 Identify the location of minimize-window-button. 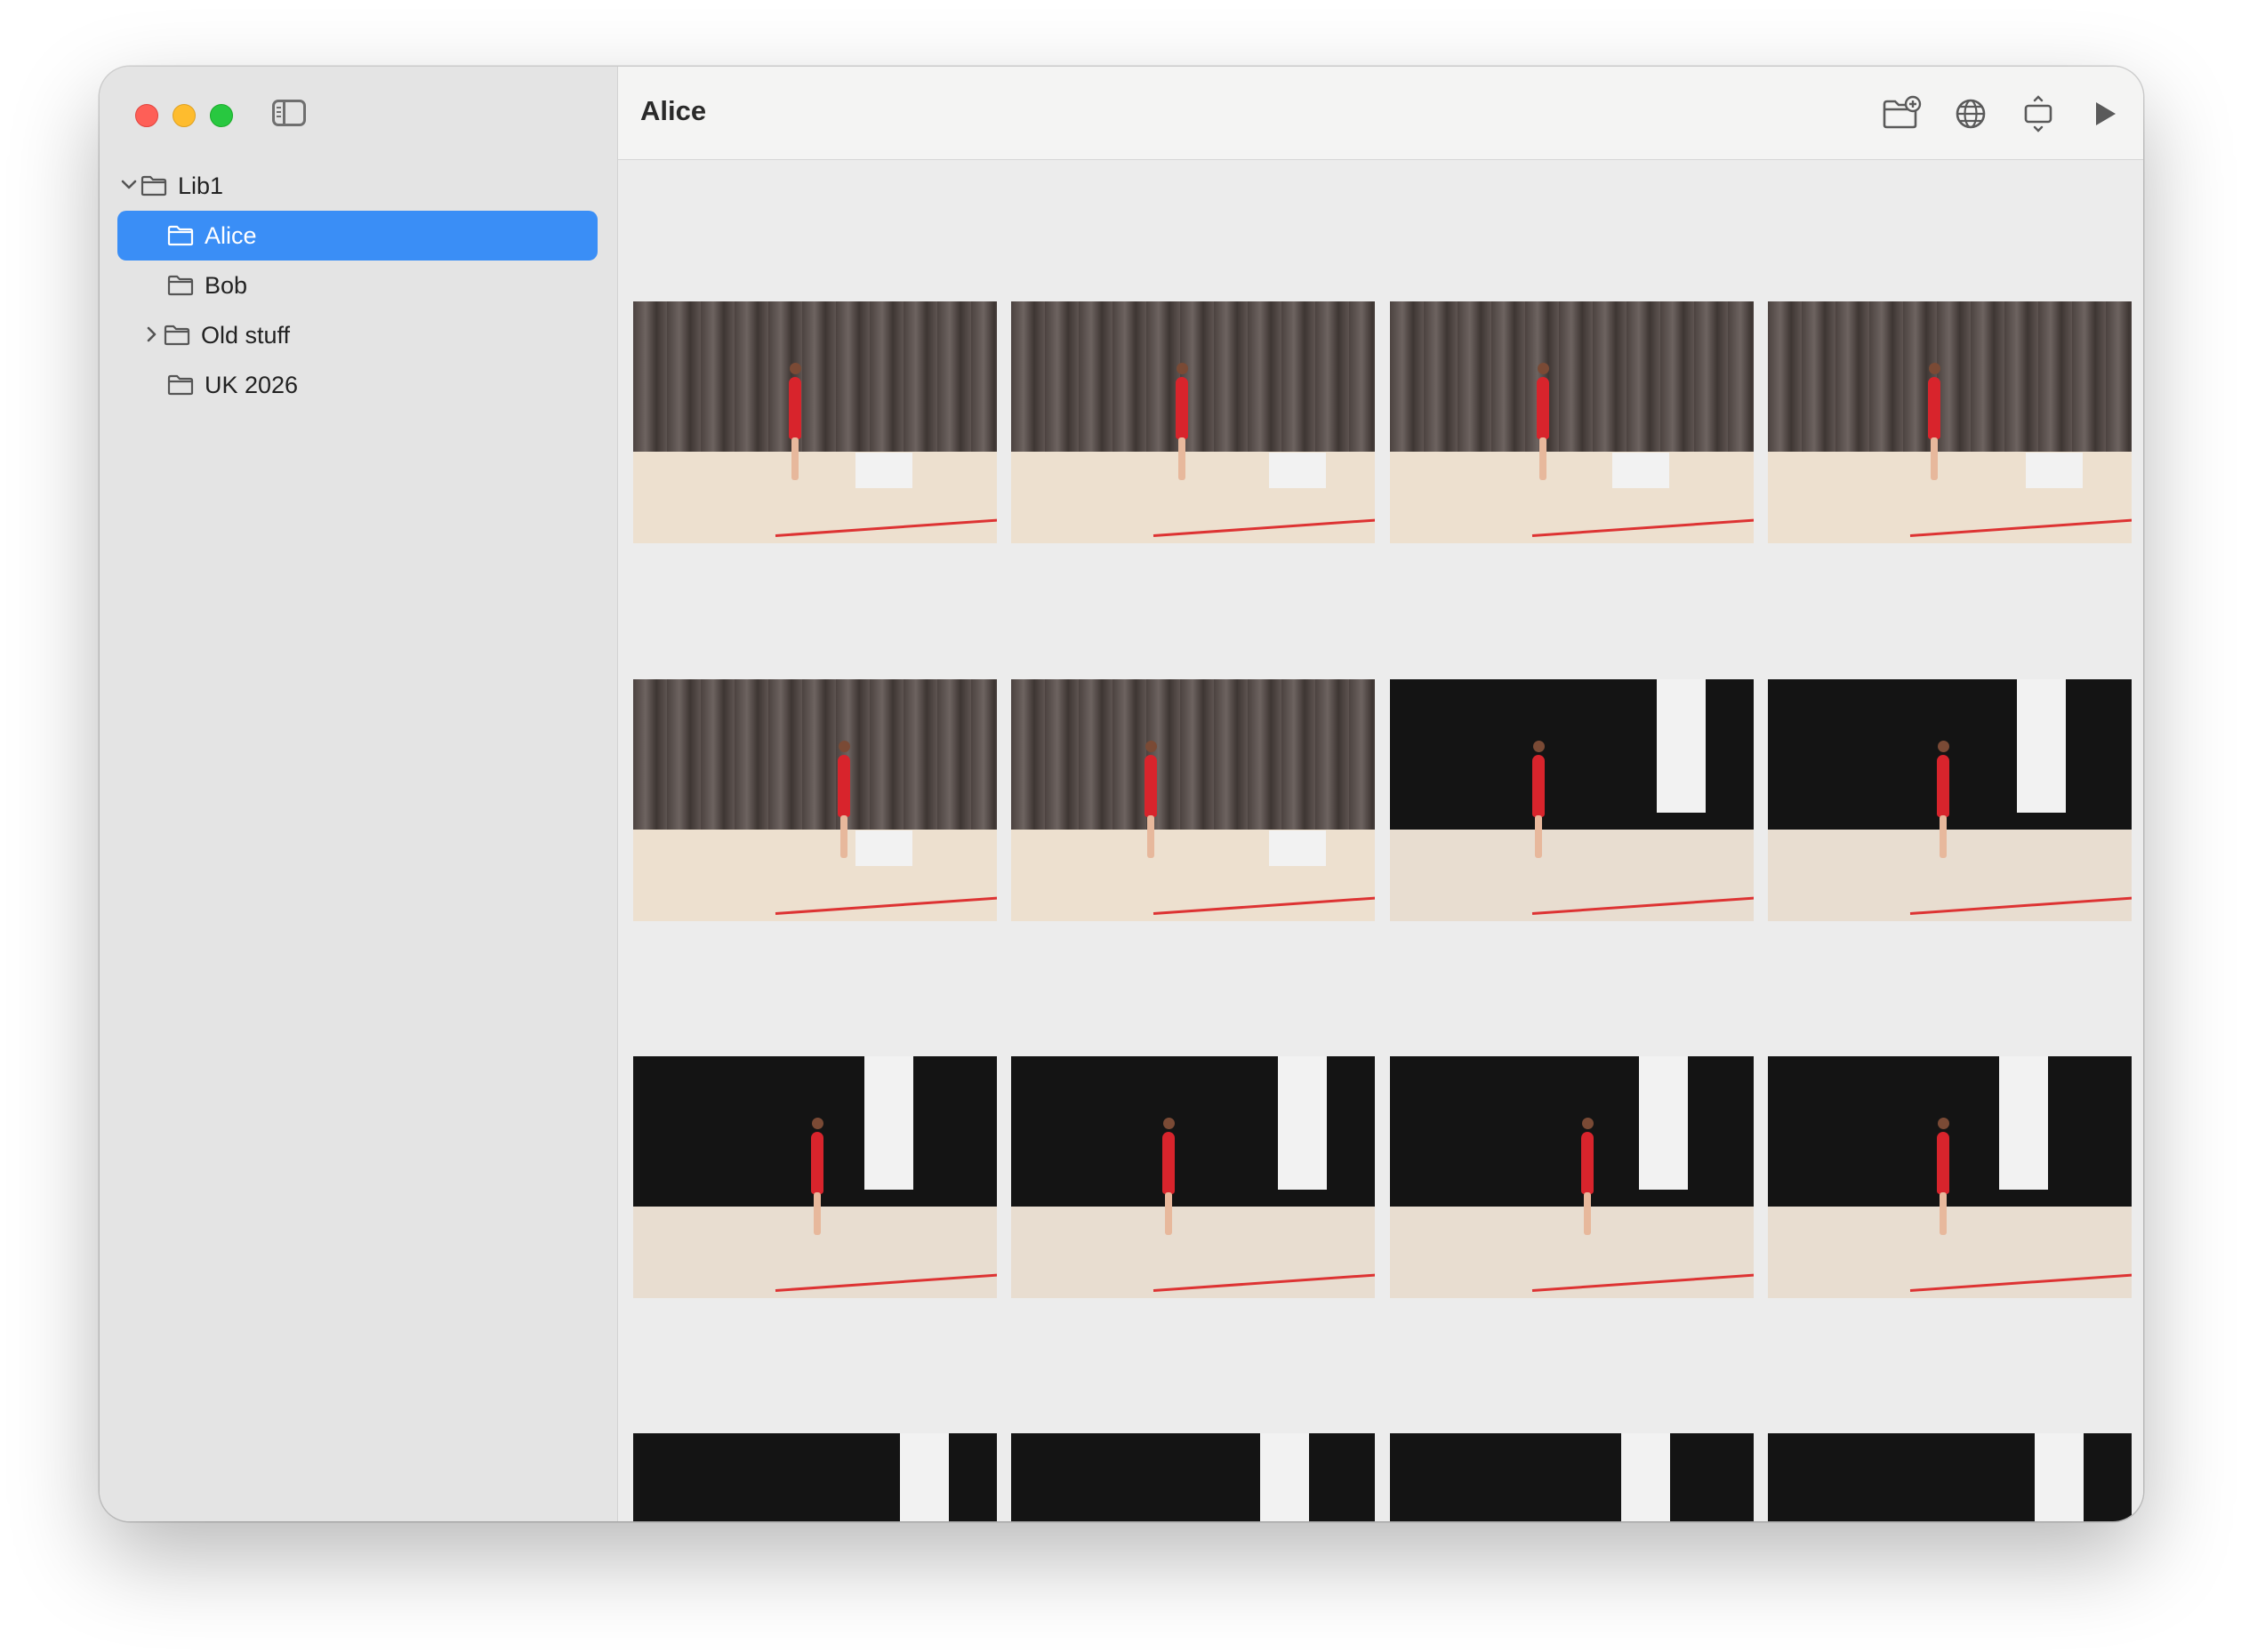
(184, 115).